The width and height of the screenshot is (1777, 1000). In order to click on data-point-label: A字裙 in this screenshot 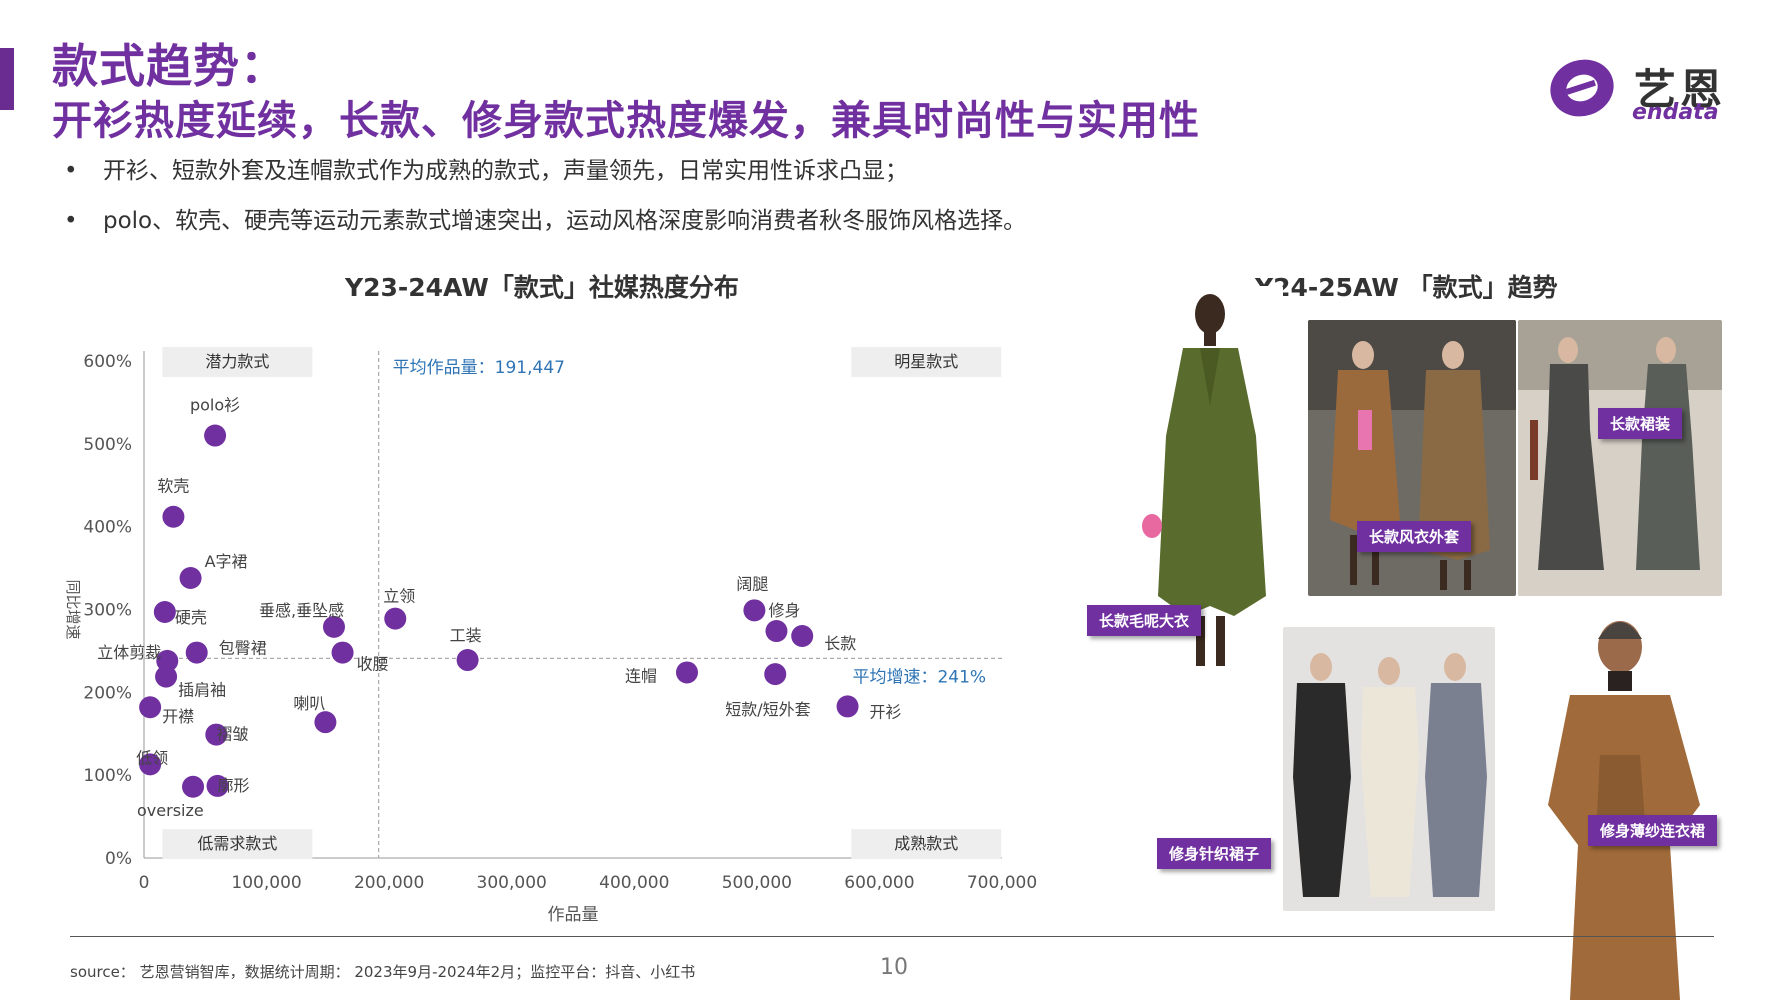, I will do `click(226, 561)`.